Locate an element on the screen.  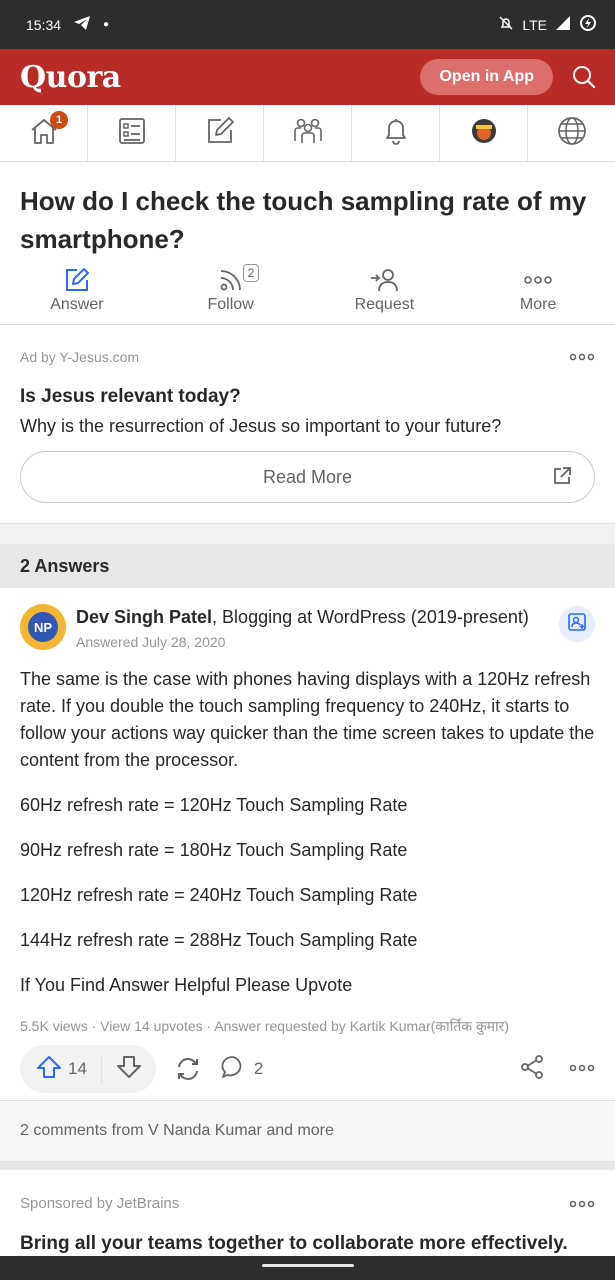
upvote-icon is located at coordinates (49, 1069).